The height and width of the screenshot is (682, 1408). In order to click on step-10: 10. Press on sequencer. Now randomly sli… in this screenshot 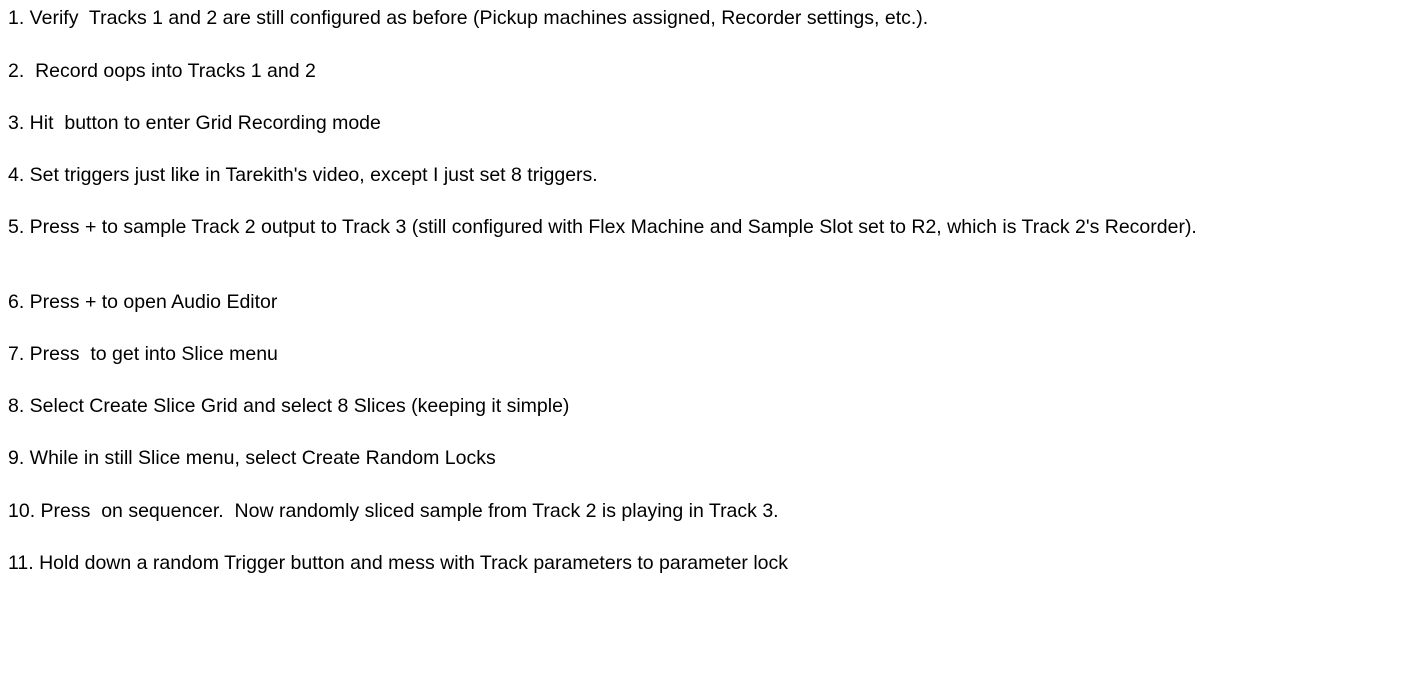, I will do `click(393, 511)`.